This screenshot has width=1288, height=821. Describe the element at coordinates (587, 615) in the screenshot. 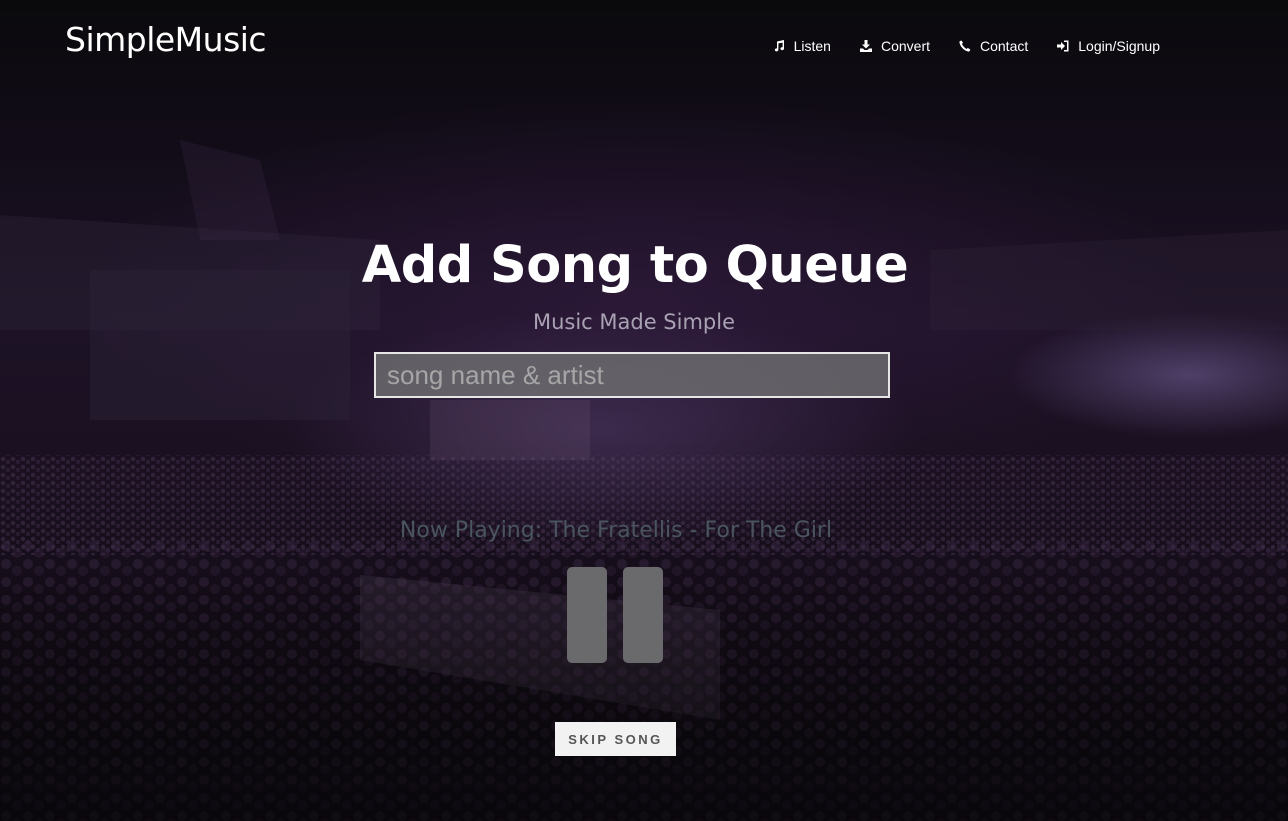

I see `pause-bar-left` at that location.